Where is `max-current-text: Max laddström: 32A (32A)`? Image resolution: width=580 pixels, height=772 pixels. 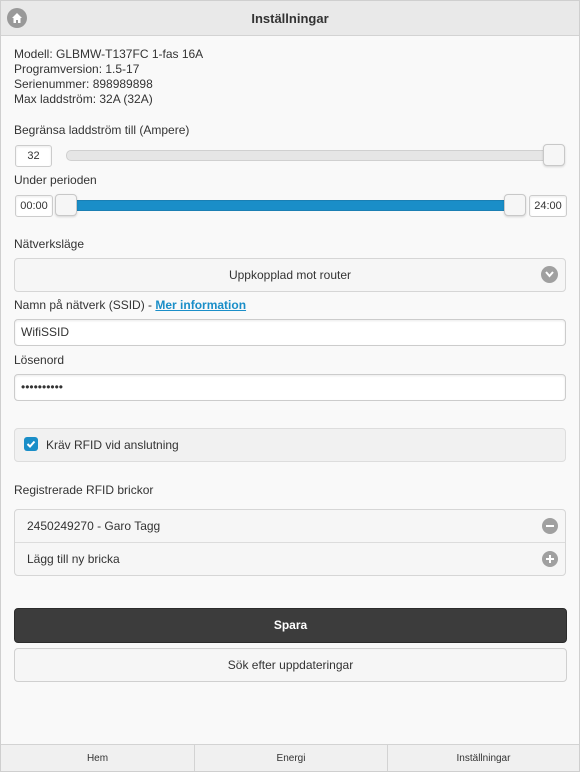
max-current-text: Max laddström: 32A (32A) is located at coordinates (83, 99).